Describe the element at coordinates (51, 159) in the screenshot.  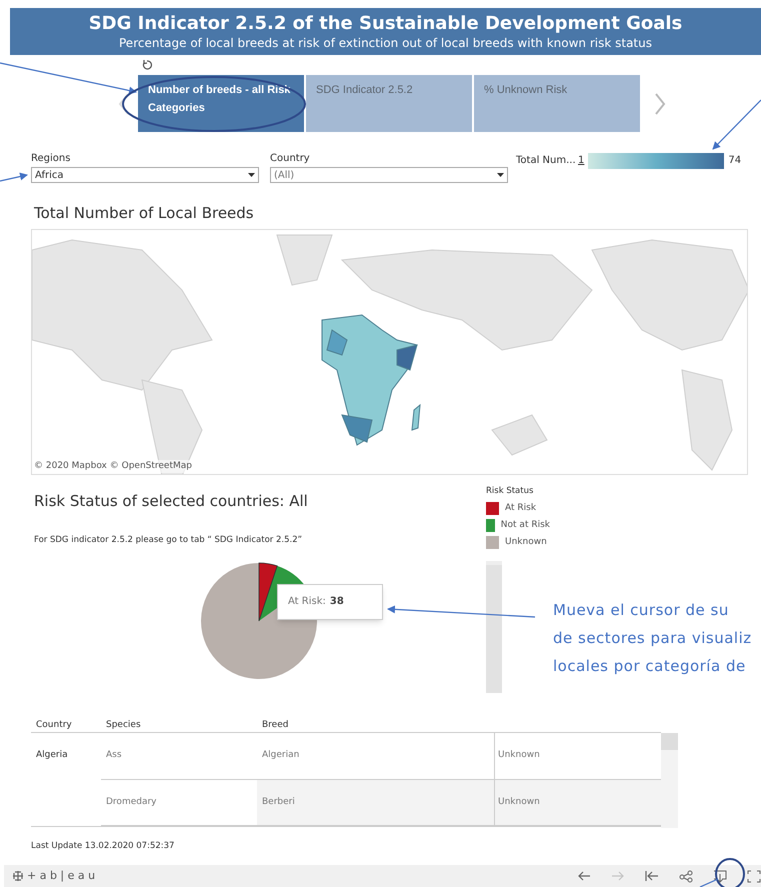
I see `filter-label: Regions` at that location.